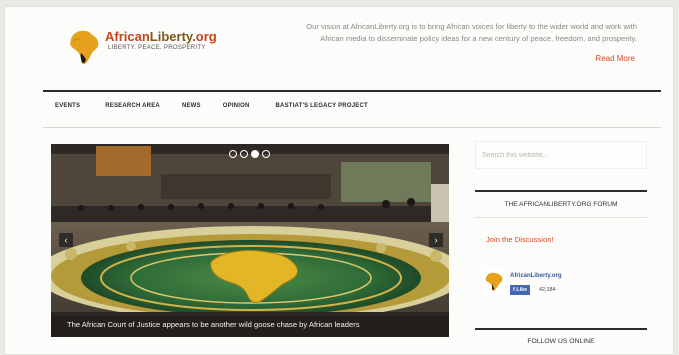 The width and height of the screenshot is (679, 355). I want to click on join-discussion-link: › Join the Discussion!, so click(517, 239).